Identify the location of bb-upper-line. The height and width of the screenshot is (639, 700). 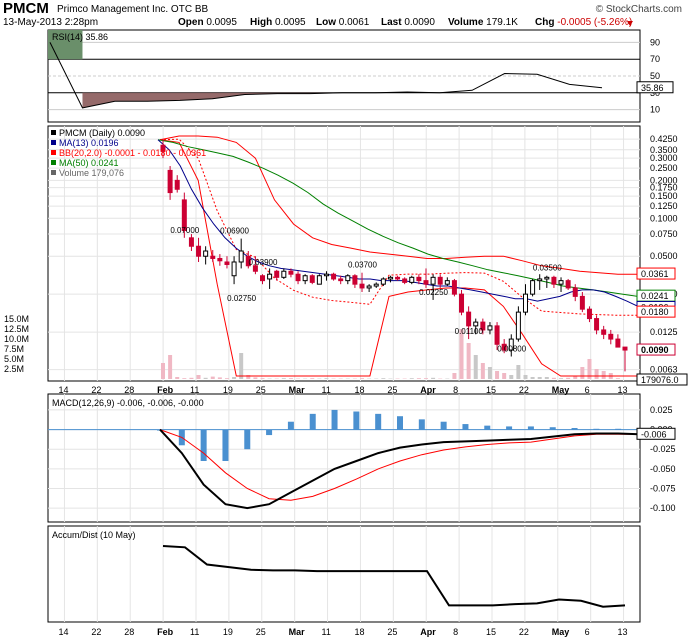
(398, 205).